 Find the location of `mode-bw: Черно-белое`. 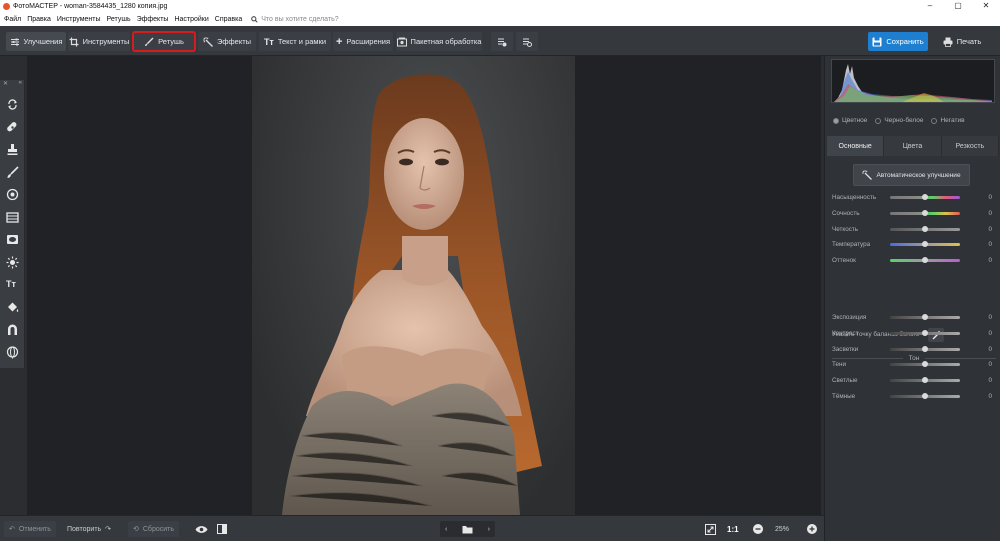

mode-bw: Черно-белое is located at coordinates (899, 120).